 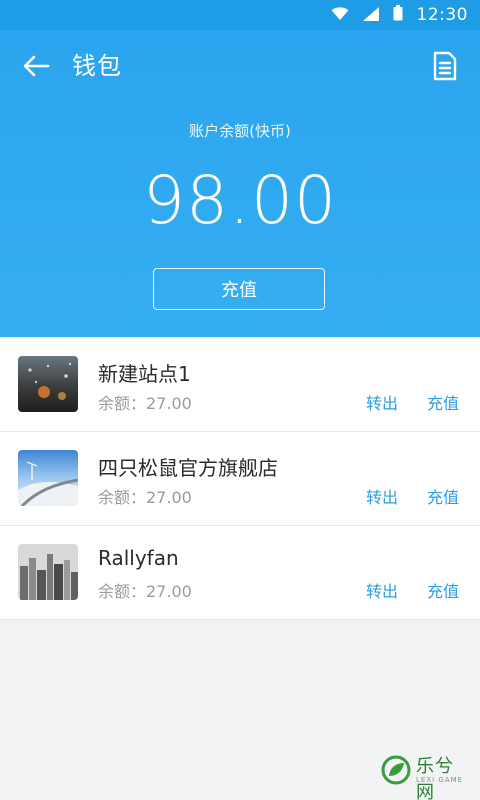 What do you see at coordinates (240, 572) in the screenshot?
I see `list-item: Rallyfan 余额：27.00 转出 充值` at bounding box center [240, 572].